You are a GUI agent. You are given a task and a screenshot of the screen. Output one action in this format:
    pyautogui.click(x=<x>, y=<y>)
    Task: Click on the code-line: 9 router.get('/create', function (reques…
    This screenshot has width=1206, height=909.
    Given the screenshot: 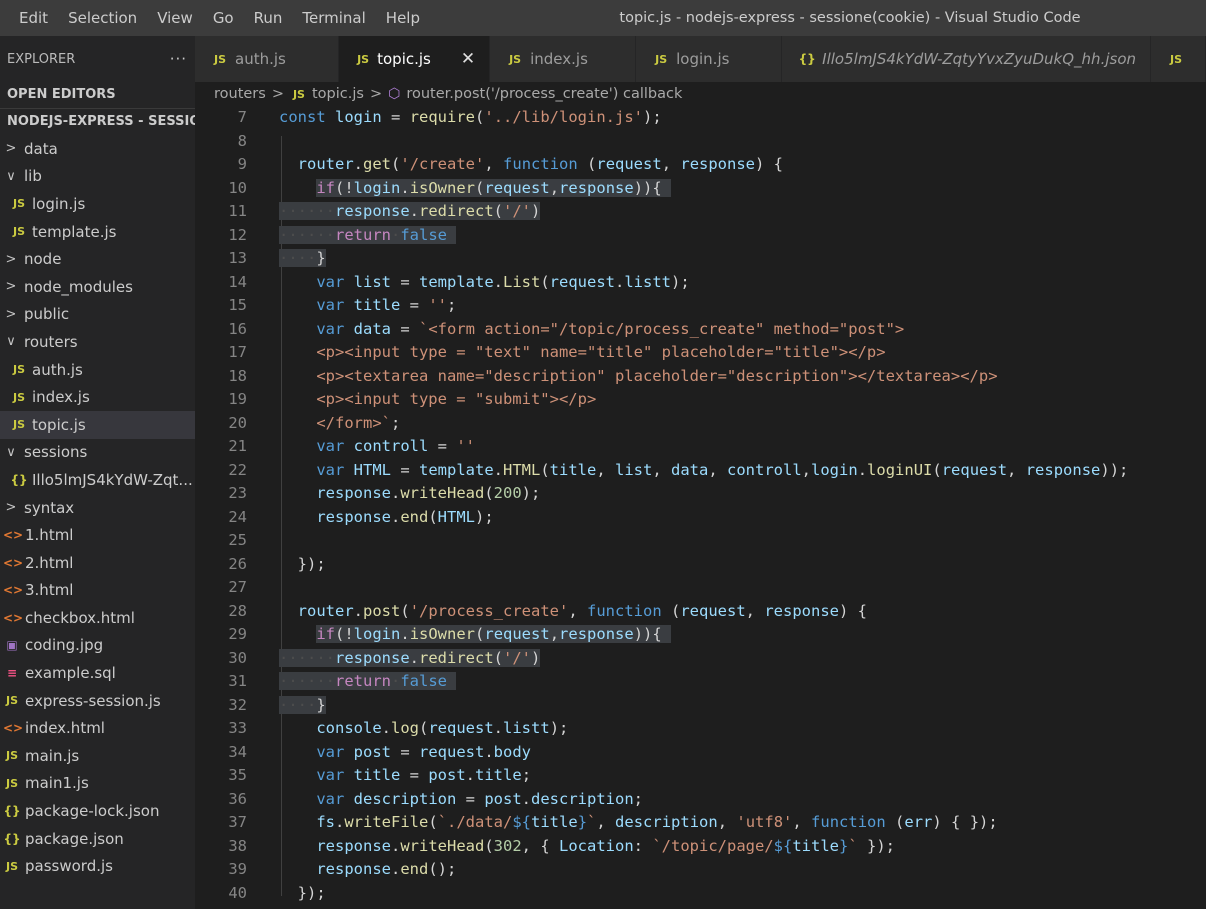 What is the action you would take?
    pyautogui.click(x=700, y=165)
    